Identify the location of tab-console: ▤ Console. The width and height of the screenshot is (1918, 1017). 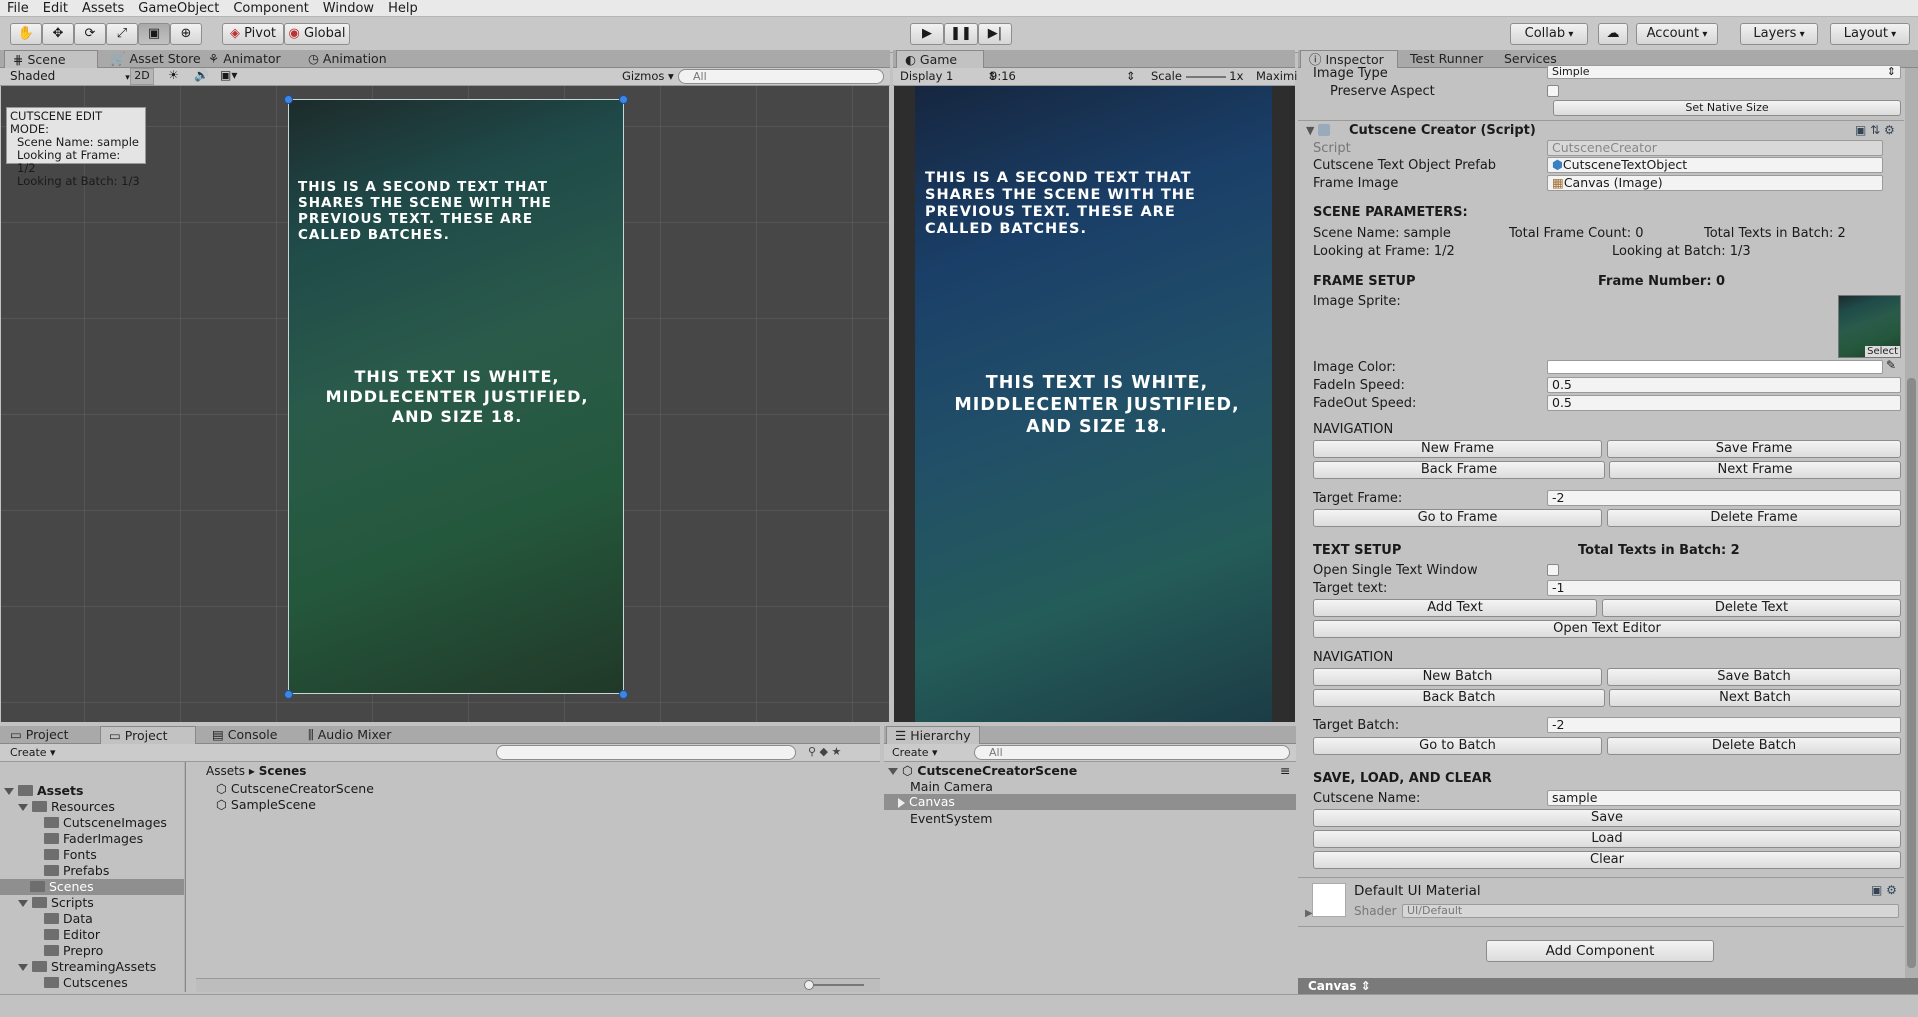
(244, 735).